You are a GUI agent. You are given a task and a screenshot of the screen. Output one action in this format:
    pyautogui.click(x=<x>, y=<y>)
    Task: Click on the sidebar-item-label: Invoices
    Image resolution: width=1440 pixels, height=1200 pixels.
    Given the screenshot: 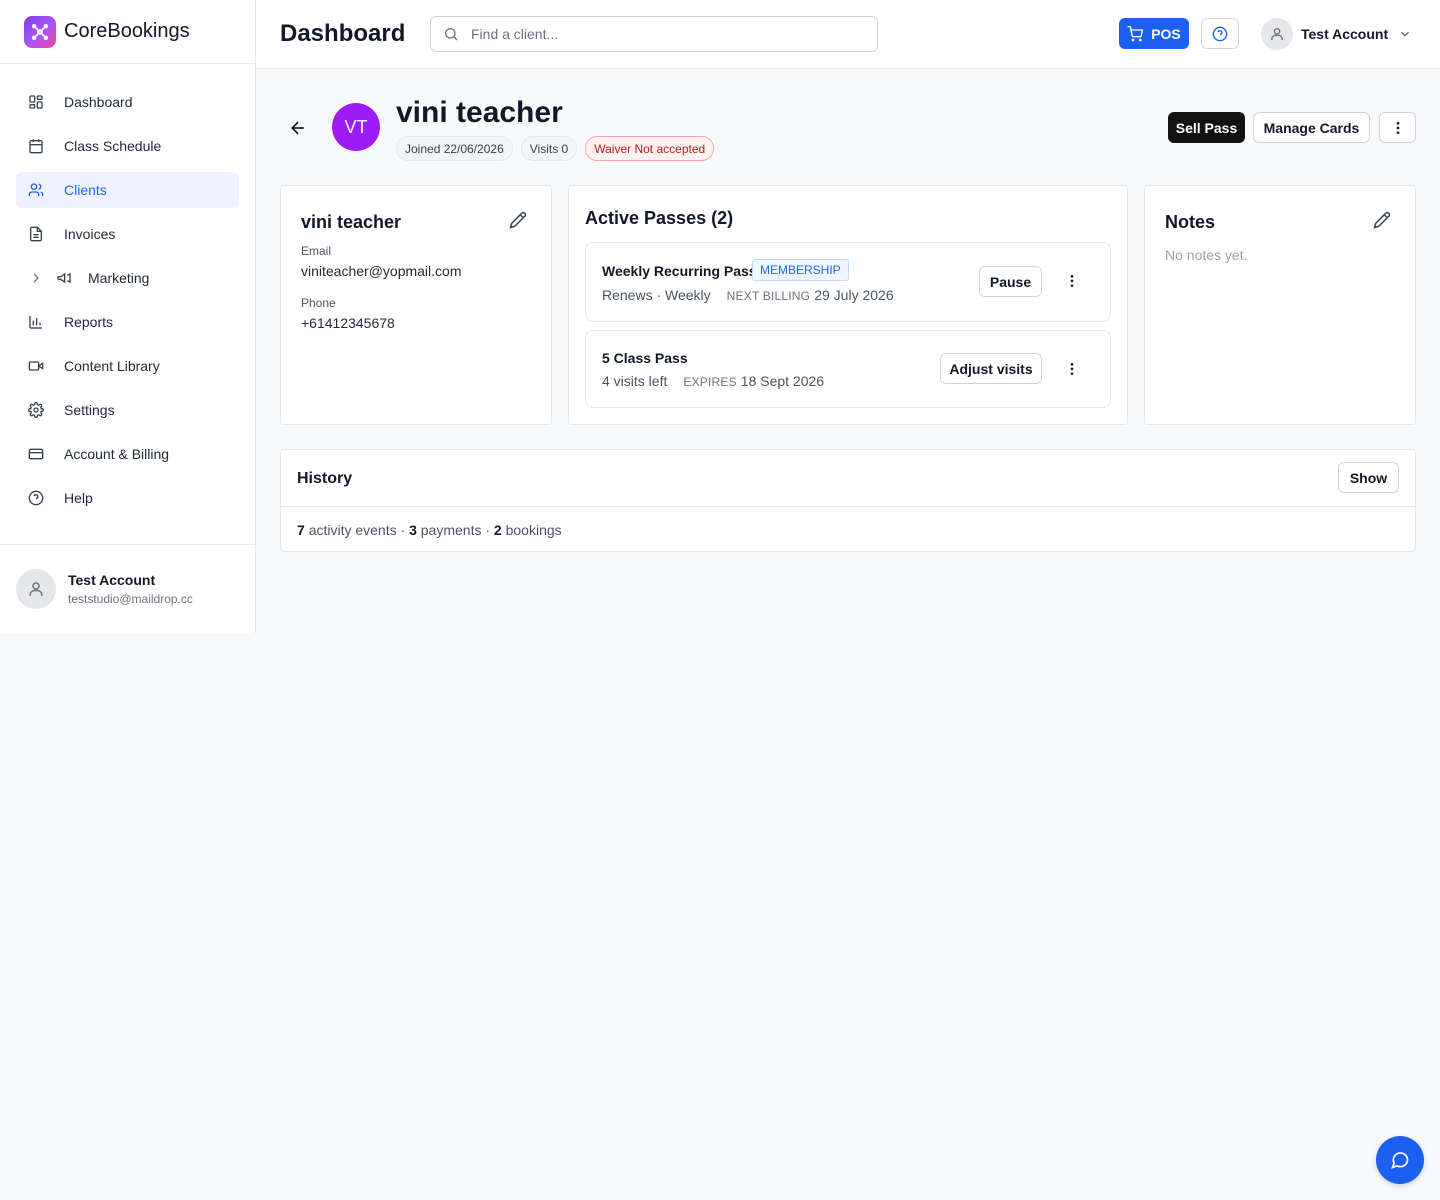 What is the action you would take?
    pyautogui.click(x=90, y=234)
    